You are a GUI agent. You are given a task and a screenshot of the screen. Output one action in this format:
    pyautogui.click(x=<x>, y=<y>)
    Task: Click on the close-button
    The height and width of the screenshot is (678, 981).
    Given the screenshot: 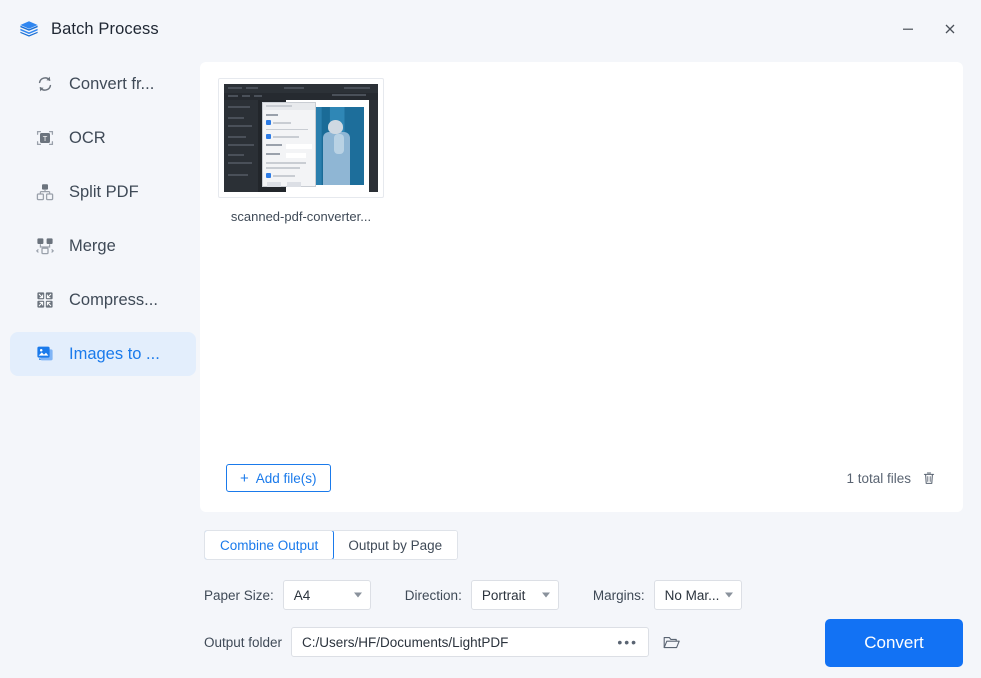 What is the action you would take?
    pyautogui.click(x=950, y=29)
    